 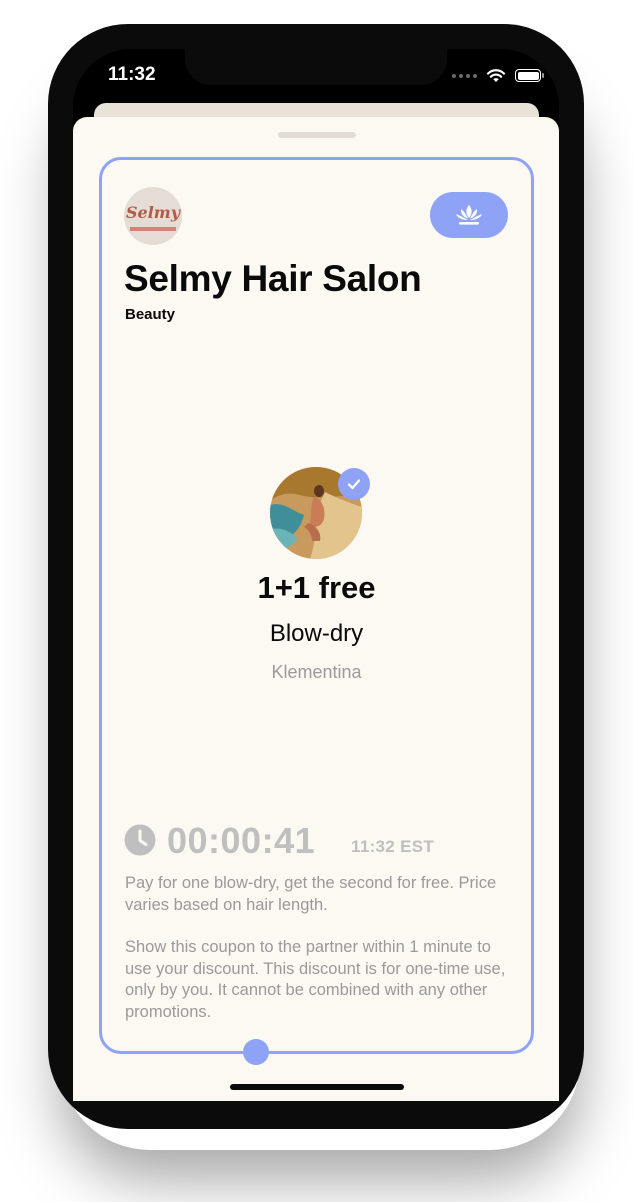 What do you see at coordinates (316, 672) in the screenshot?
I see `provider-name: Klementina` at bounding box center [316, 672].